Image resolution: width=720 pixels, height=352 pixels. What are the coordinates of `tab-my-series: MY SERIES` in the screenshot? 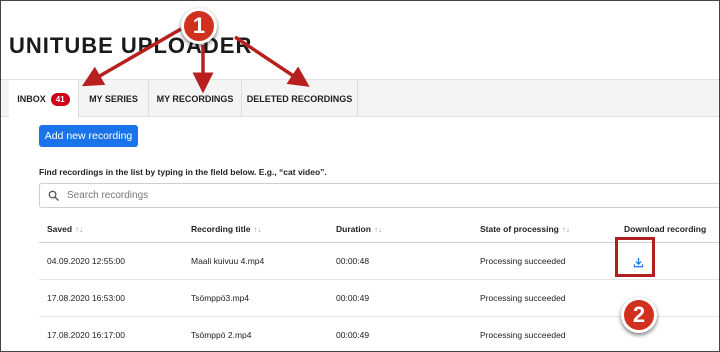 It's located at (114, 98).